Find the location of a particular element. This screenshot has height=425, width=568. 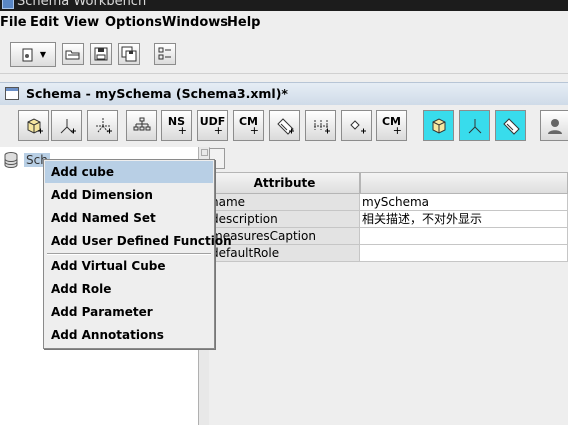

add-dimension-icon is located at coordinates (68, 125).